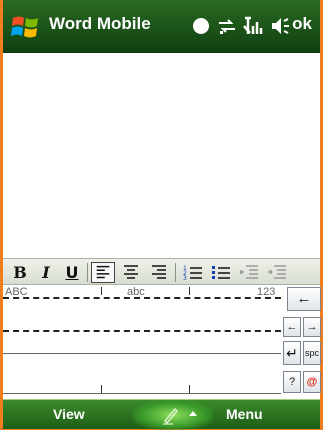  I want to click on connectivity-icon, so click(227, 26).